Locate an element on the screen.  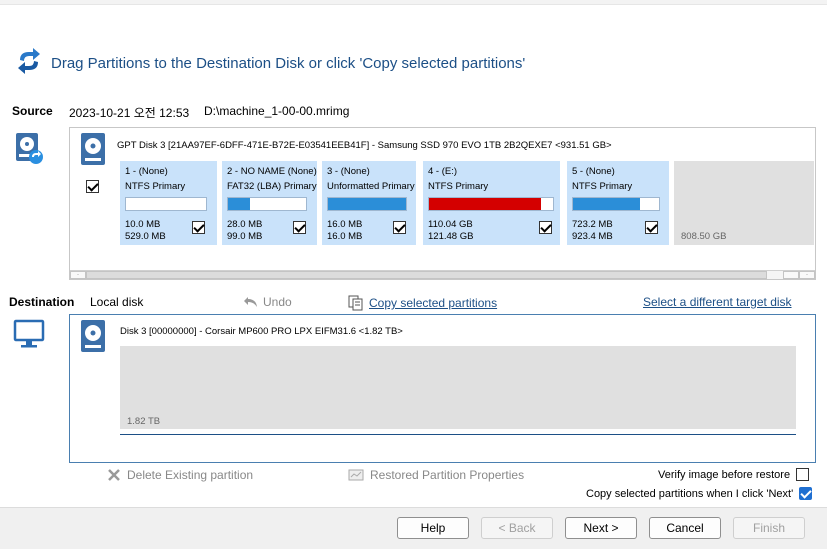
refresh-arrows-icon is located at coordinates (29, 61).